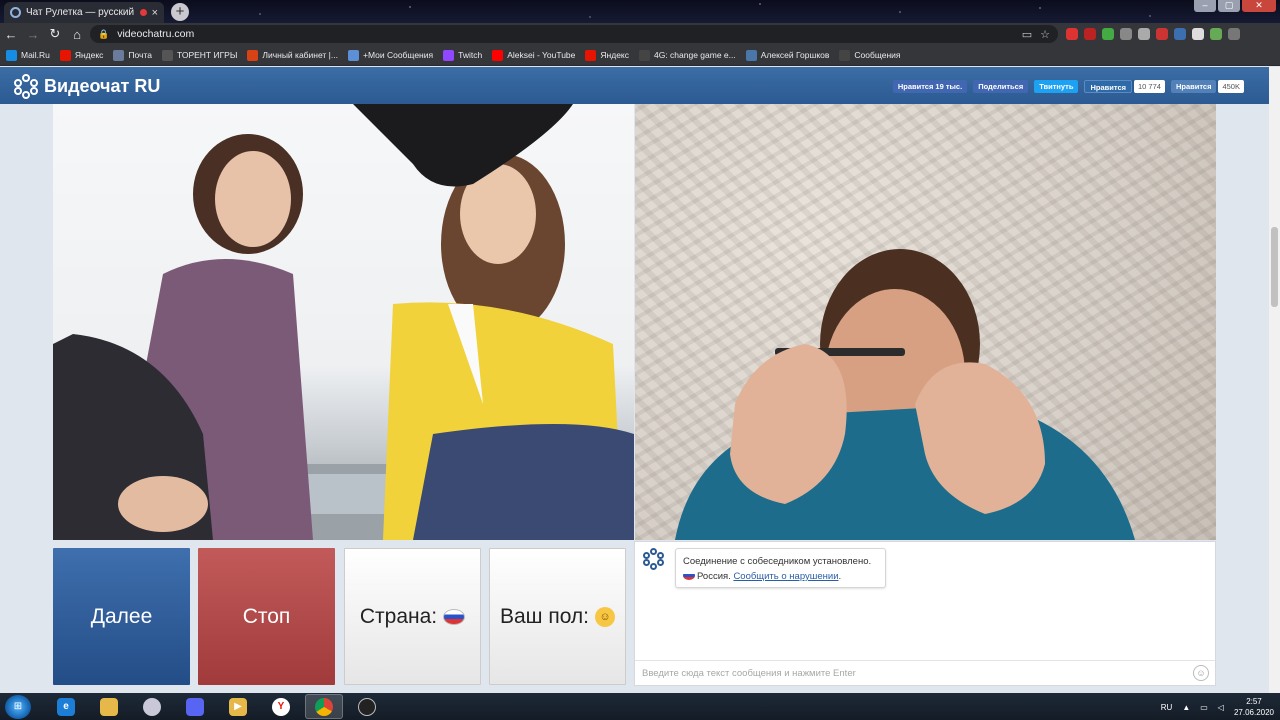 The image size is (1280, 720). I want to click on menu-dots-icon, so click(1234, 34).